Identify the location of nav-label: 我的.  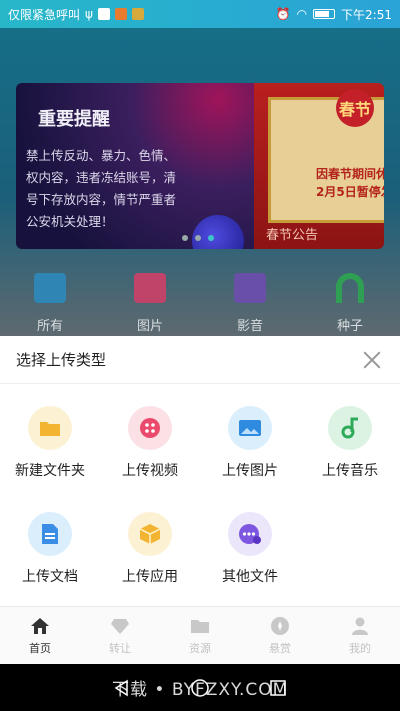
(360, 648).